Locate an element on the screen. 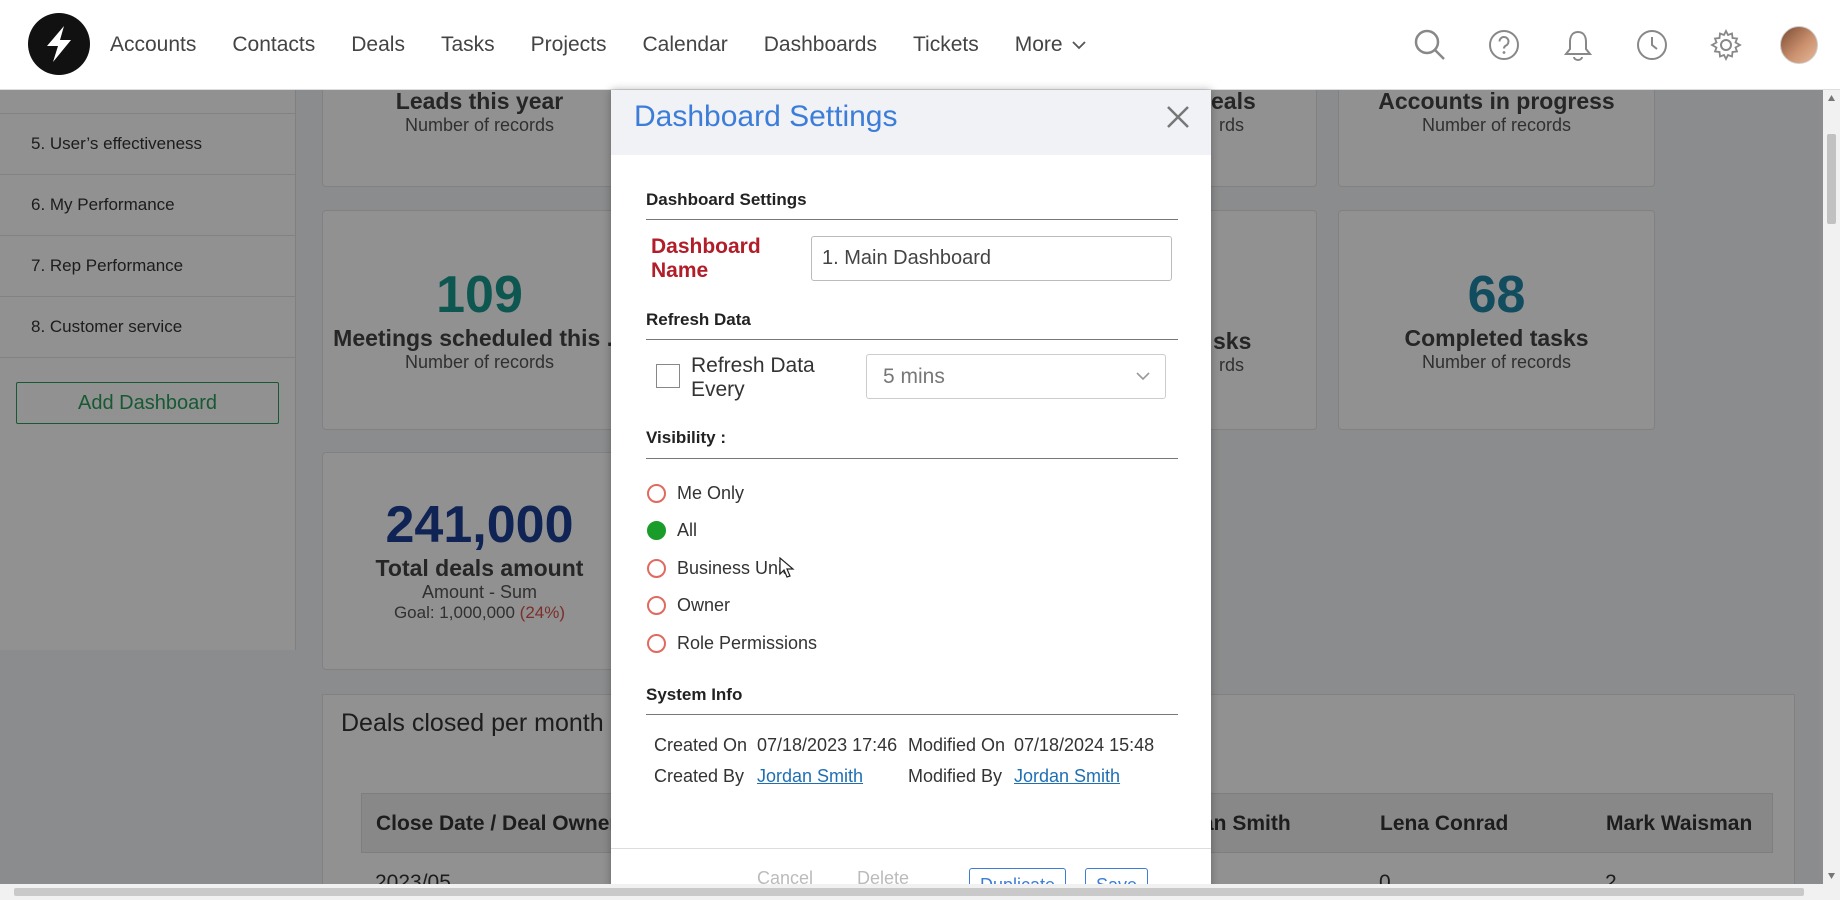  radio-label: Role Permissions is located at coordinates (747, 642).